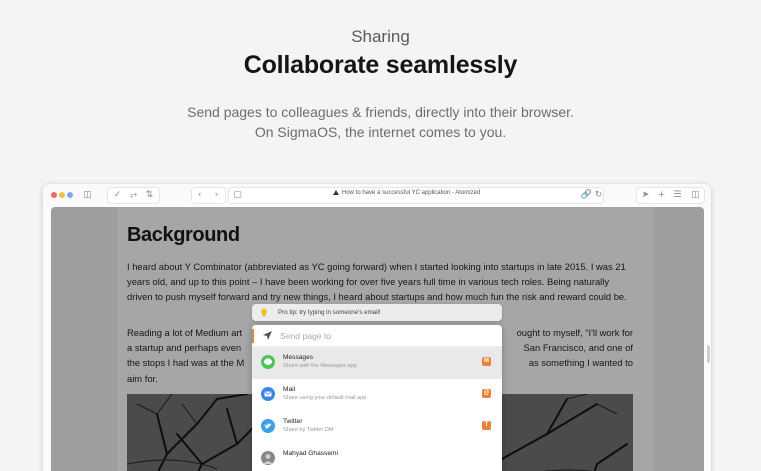 This screenshot has height=471, width=761. What do you see at coordinates (186, 363) in the screenshot?
I see `paragraph-2-line-3-left: the stops I had was at the M` at bounding box center [186, 363].